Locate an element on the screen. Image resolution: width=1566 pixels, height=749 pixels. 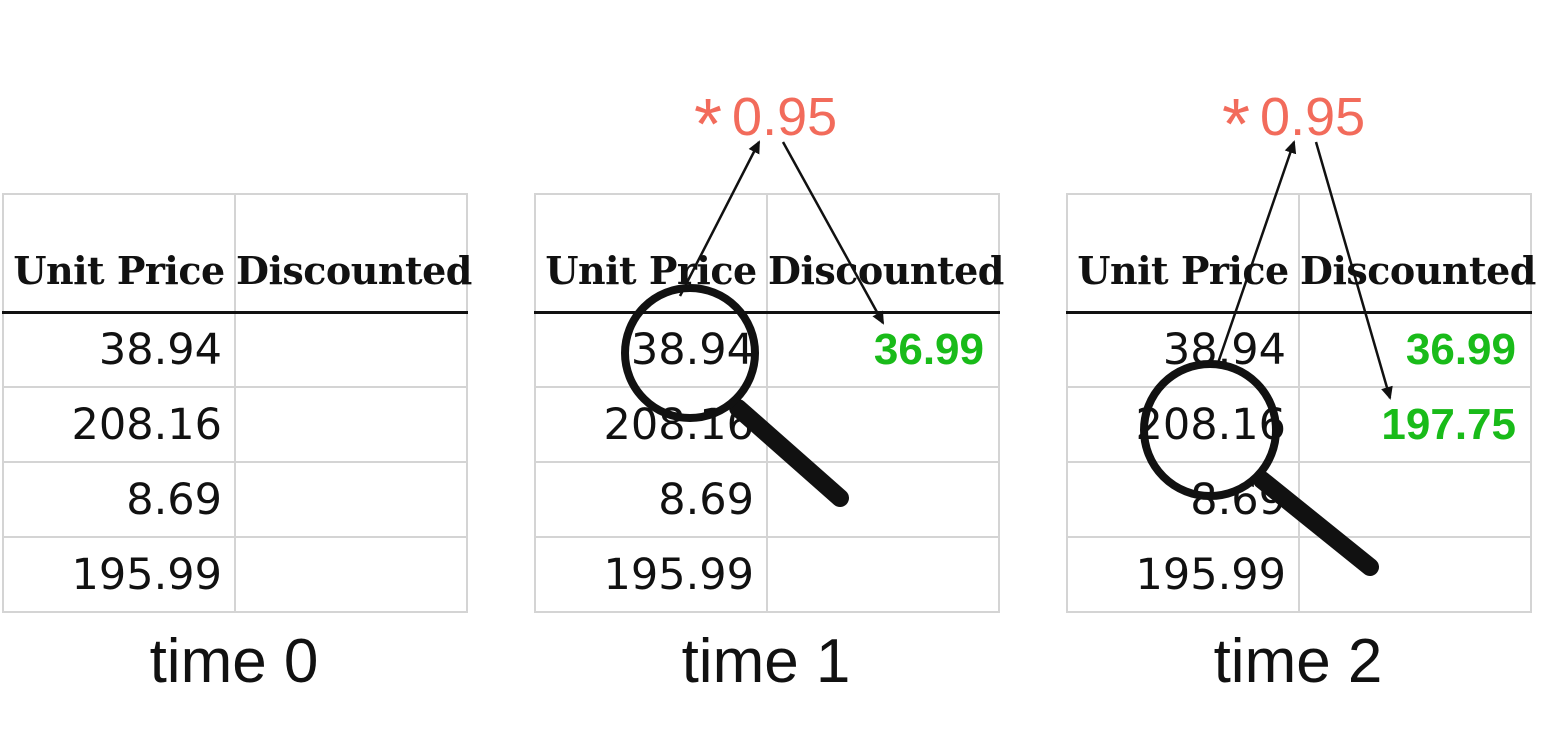
table-row: 208.16 197.75 is located at coordinates (1299, 424).